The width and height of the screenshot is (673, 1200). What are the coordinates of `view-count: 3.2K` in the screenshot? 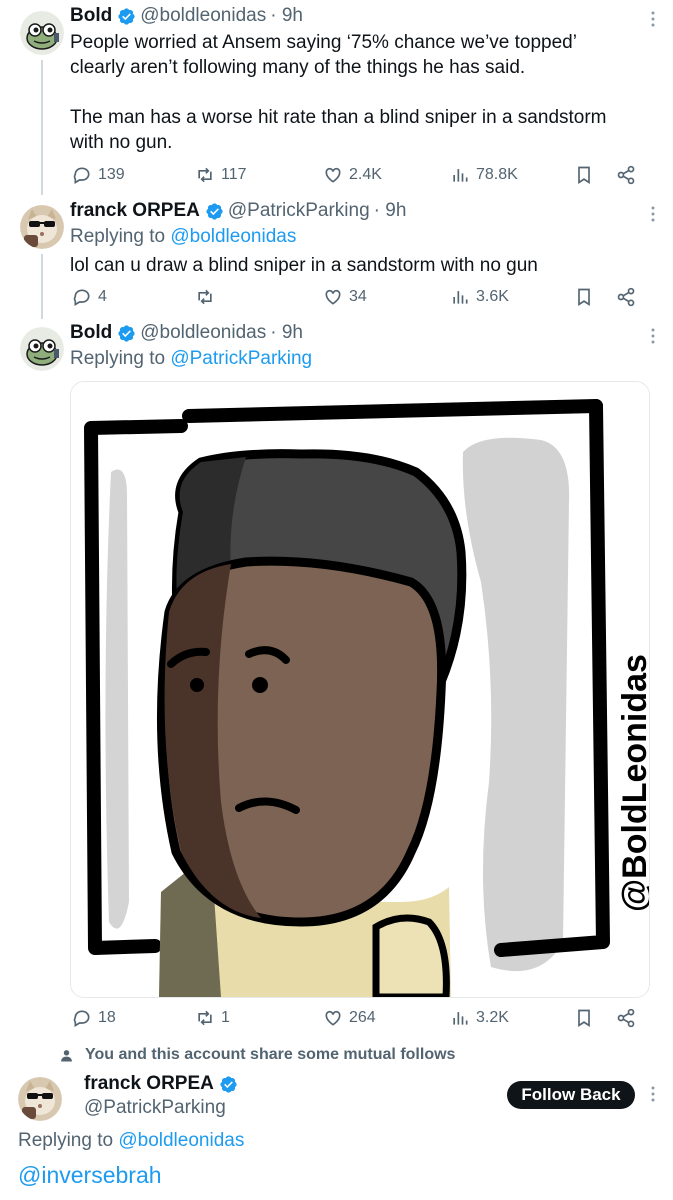 It's located at (492, 1017).